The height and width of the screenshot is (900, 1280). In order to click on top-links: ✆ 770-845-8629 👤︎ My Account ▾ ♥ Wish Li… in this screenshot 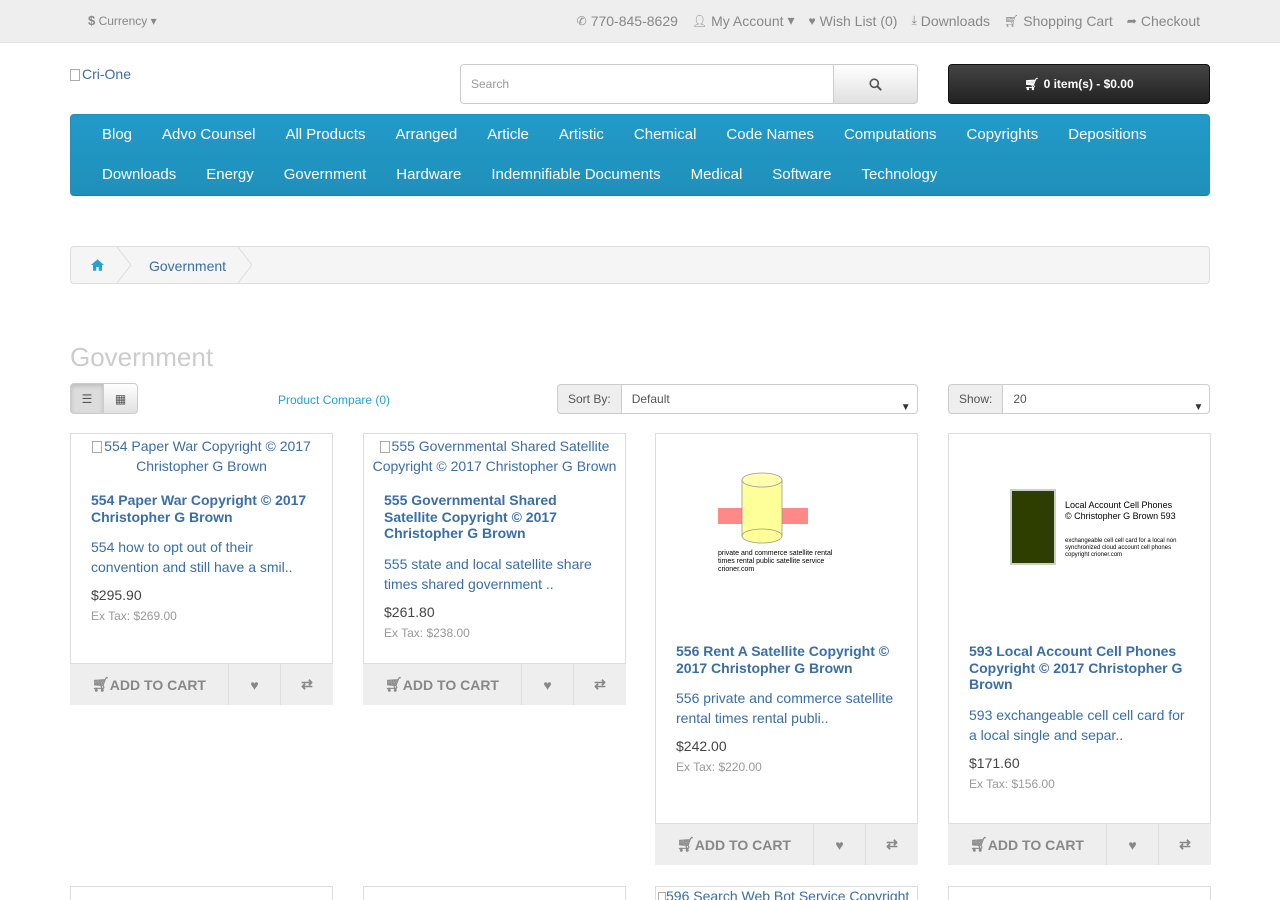, I will do `click(888, 20)`.